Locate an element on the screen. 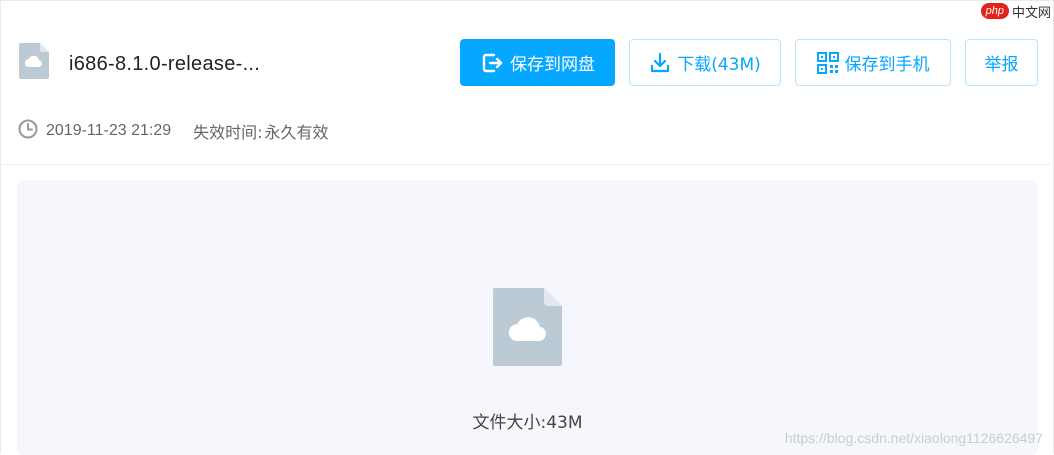  expire-value: 永久有效 is located at coordinates (296, 132).